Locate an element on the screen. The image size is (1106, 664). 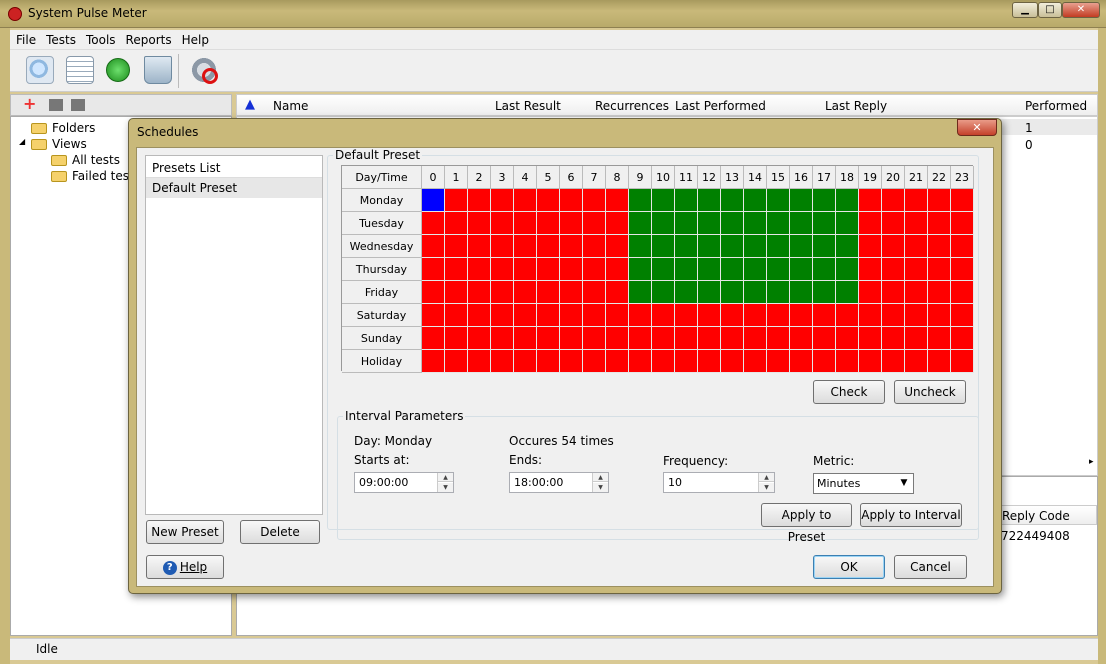
day-header: Wednesday is located at coordinates (382, 246).